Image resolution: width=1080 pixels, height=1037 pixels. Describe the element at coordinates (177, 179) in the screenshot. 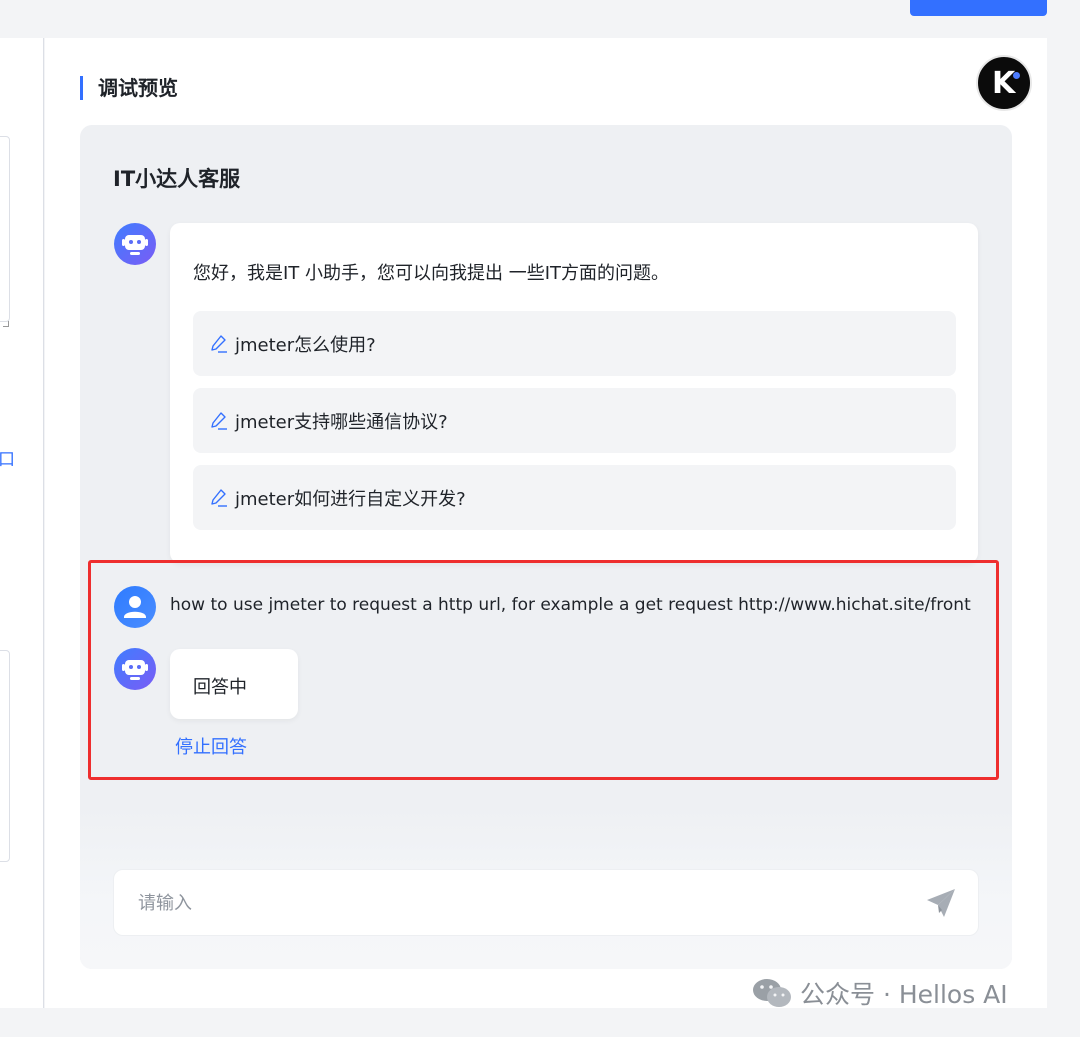

I see `chat-title: IT小达人客服` at that location.